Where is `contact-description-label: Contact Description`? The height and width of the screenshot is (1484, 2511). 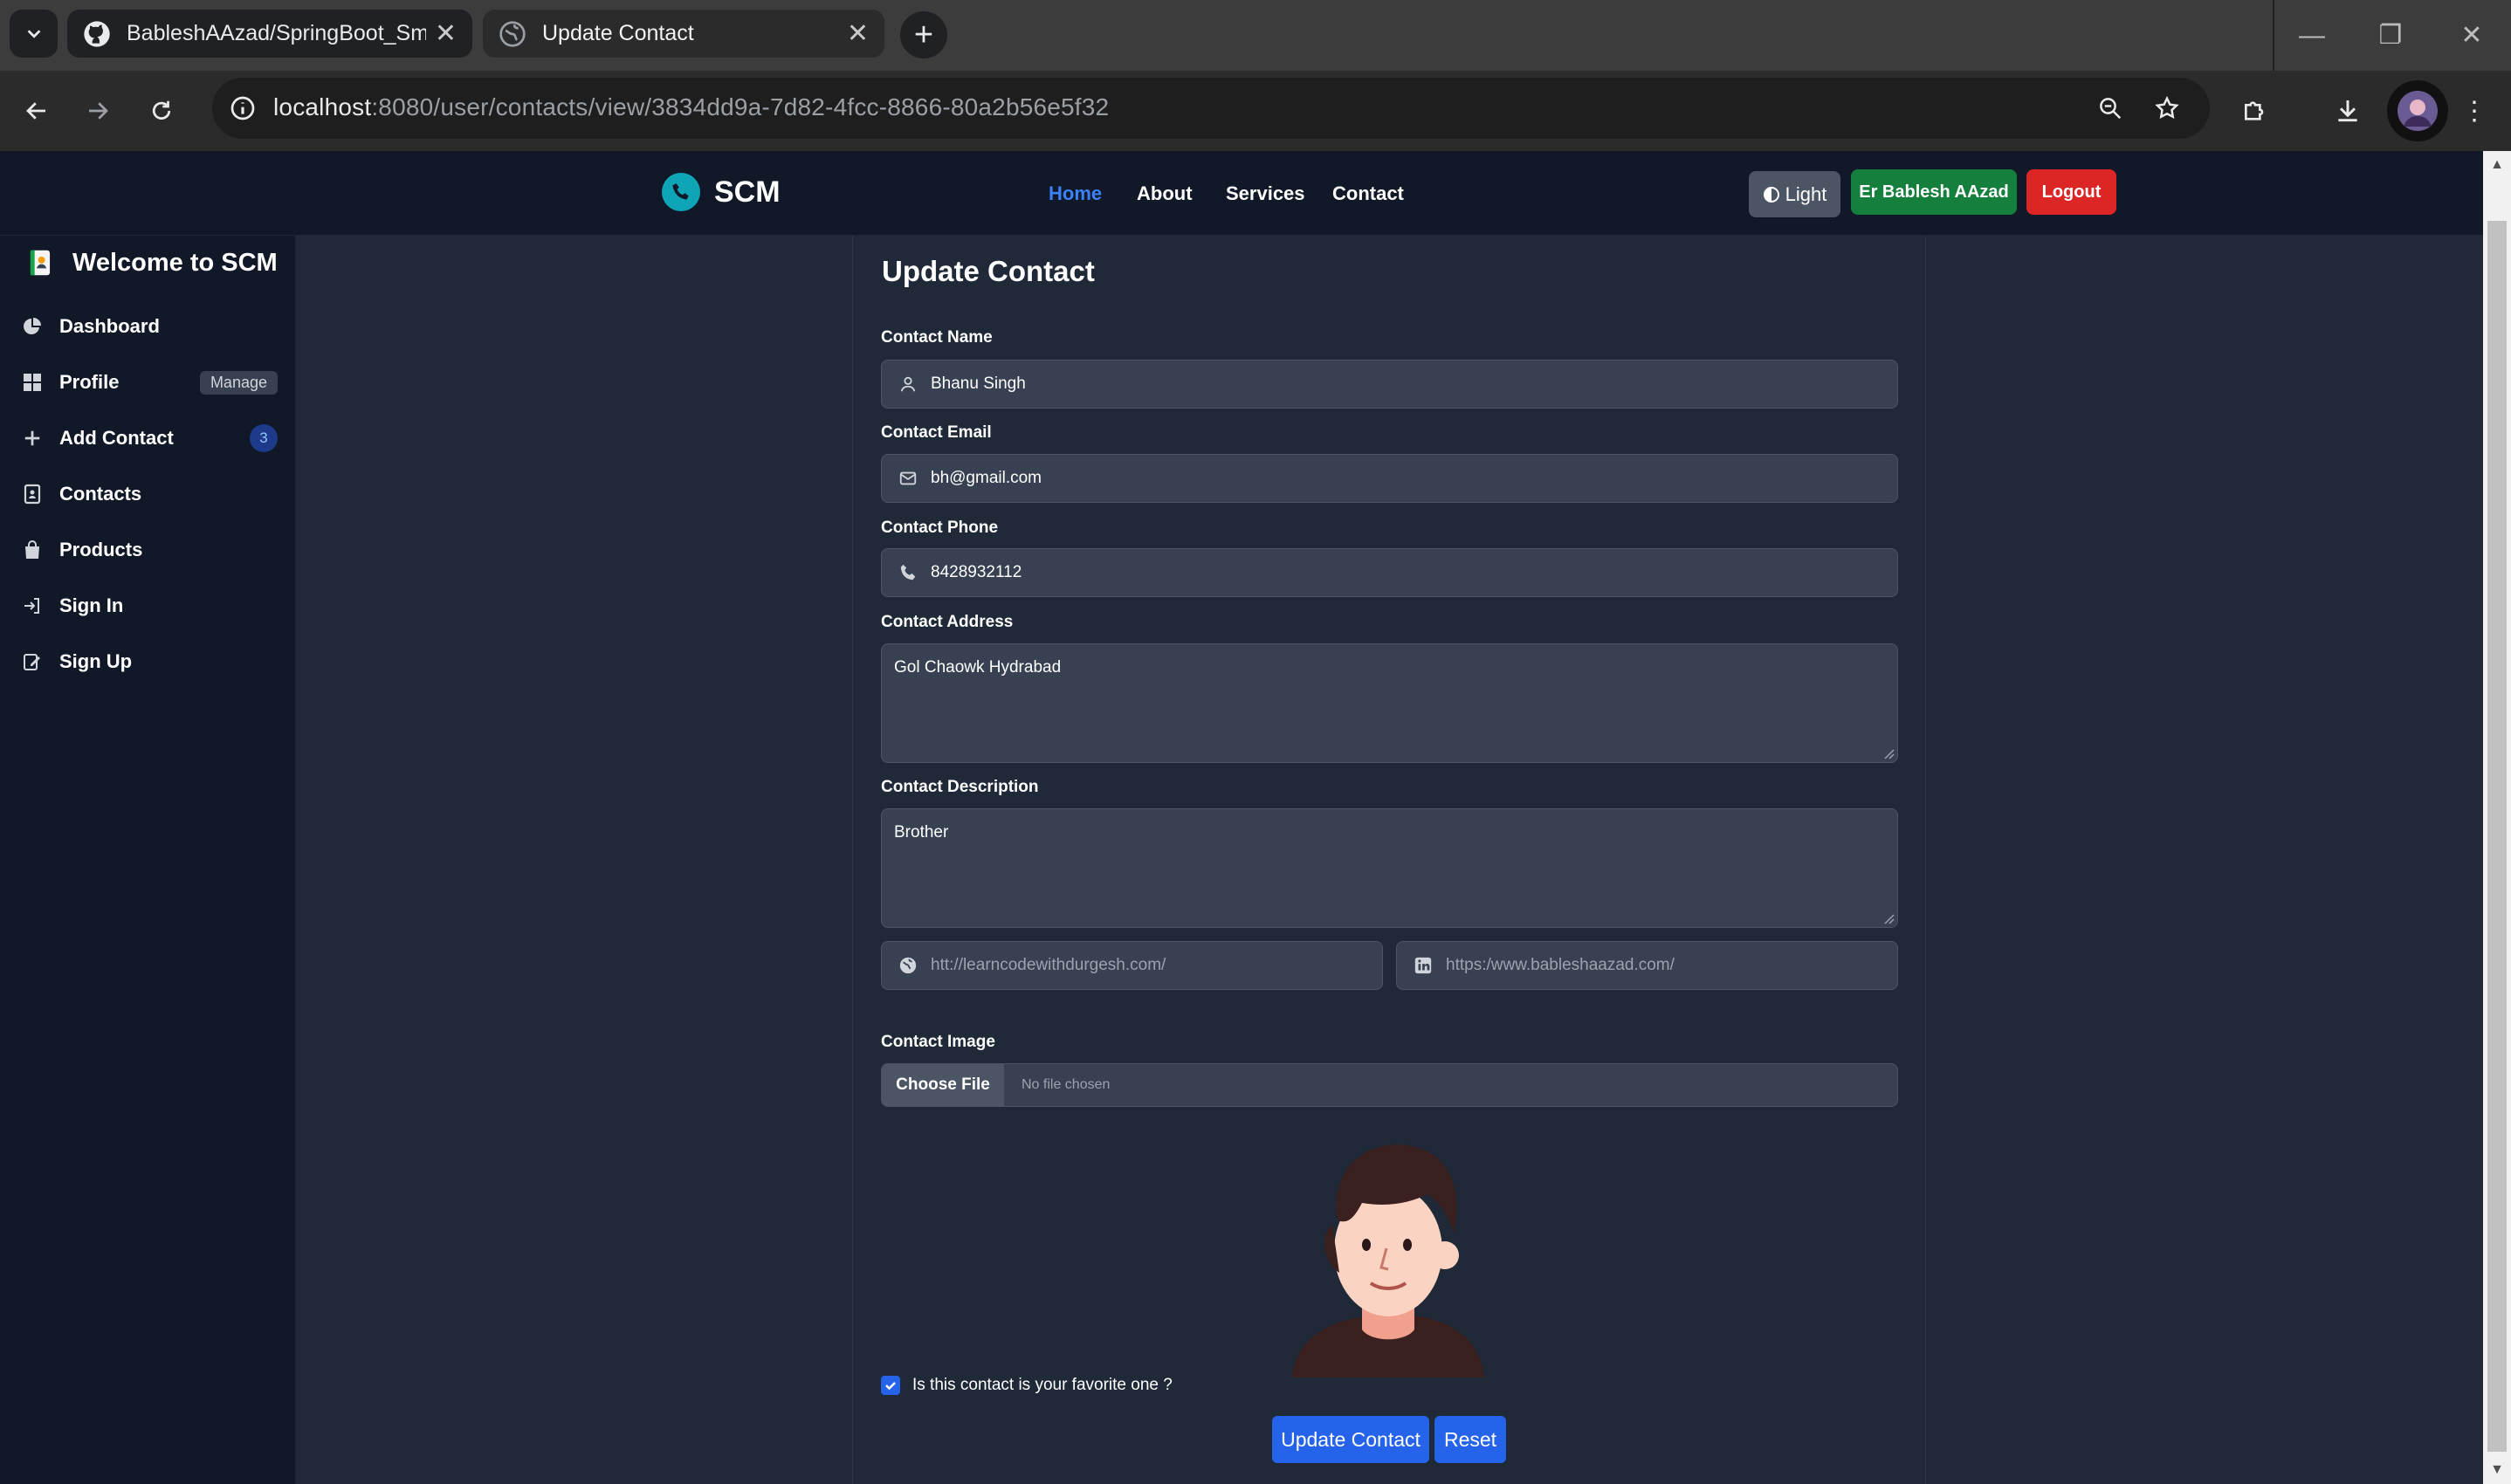 contact-description-label: Contact Description is located at coordinates (960, 787).